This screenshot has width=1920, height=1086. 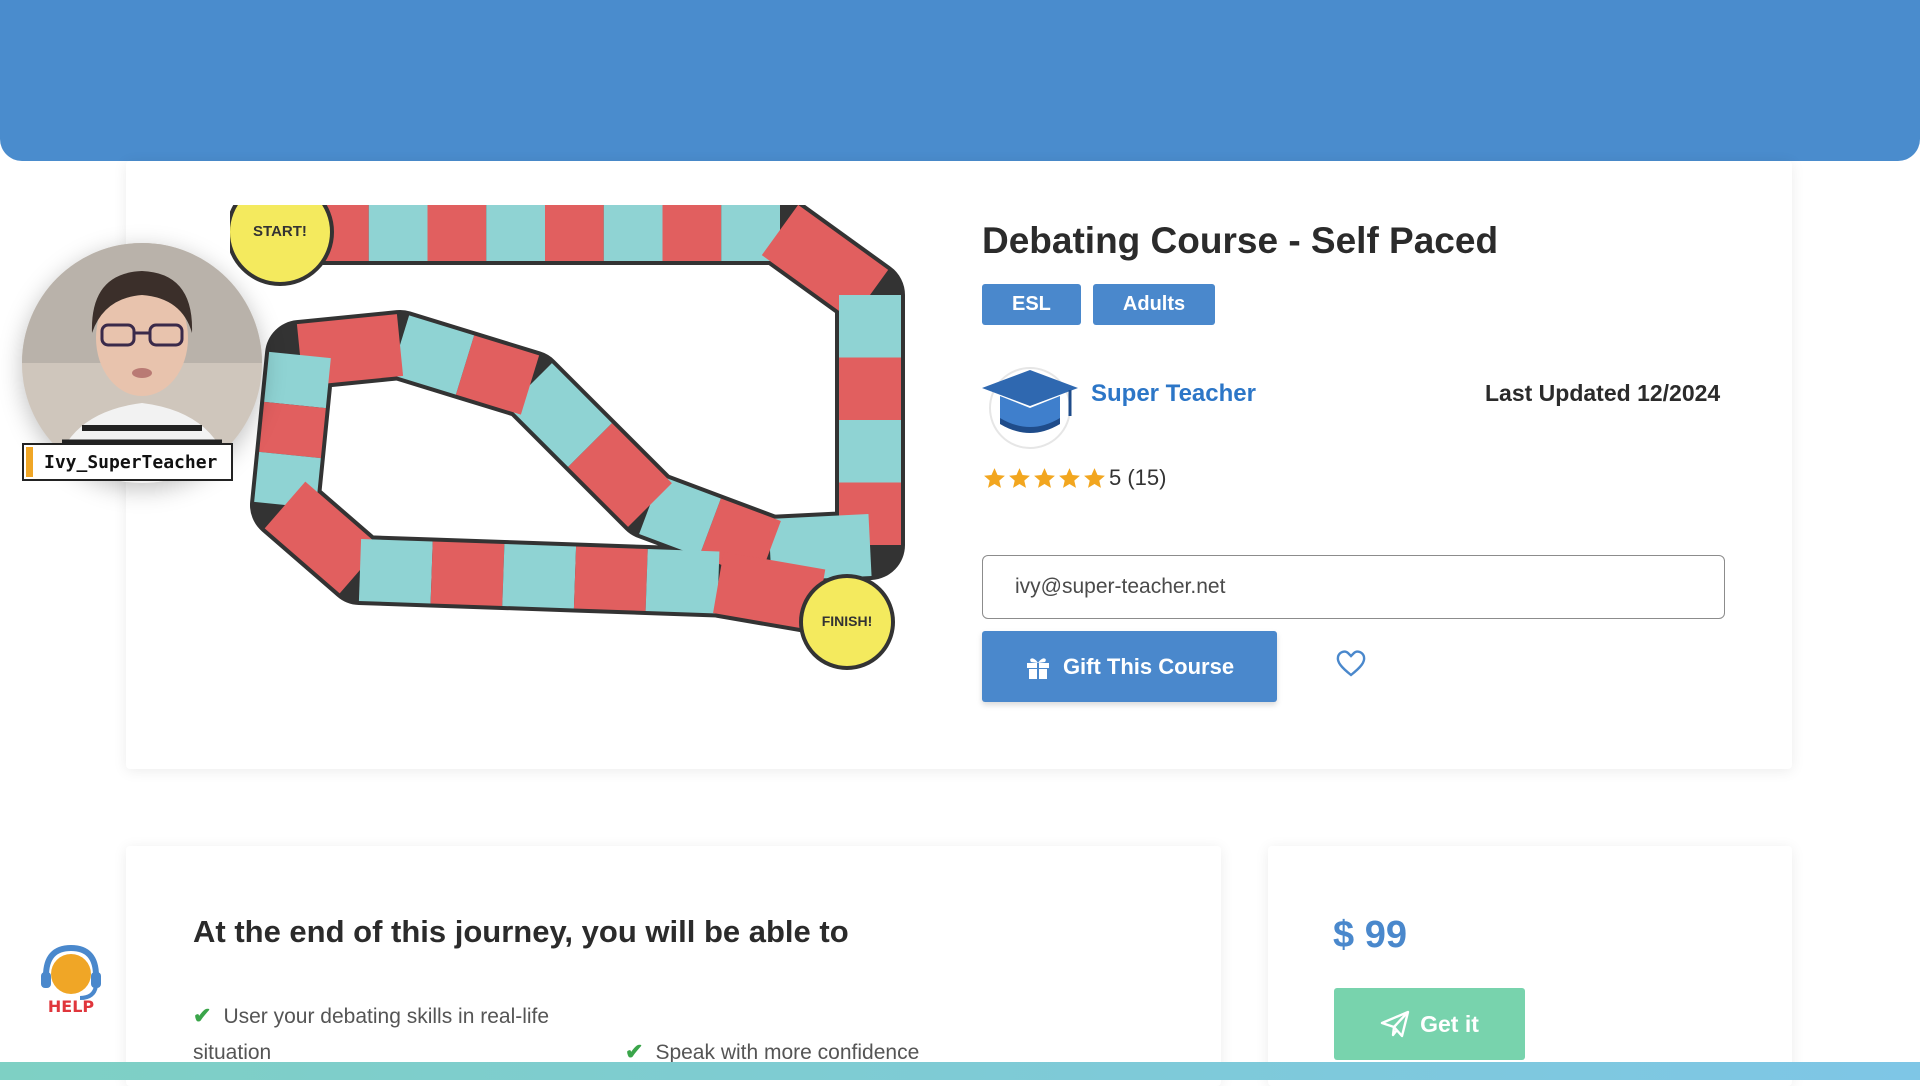 I want to click on get-it-button: Get it, so click(x=1429, y=1024).